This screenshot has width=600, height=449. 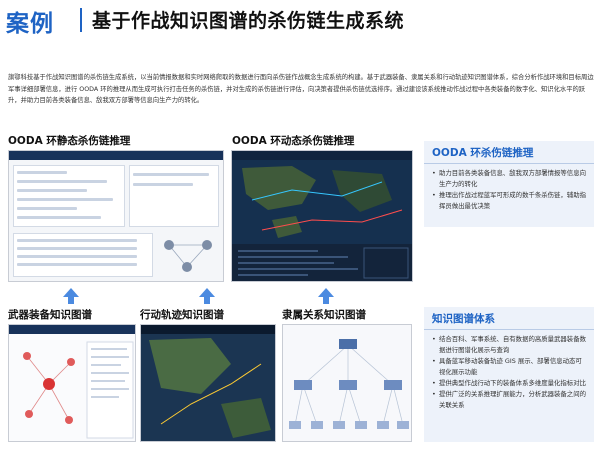 What do you see at coordinates (510, 383) in the screenshot?
I see `list-item: 提供典型作战行动下的装备体系多维度量化指标对比` at bounding box center [510, 383].